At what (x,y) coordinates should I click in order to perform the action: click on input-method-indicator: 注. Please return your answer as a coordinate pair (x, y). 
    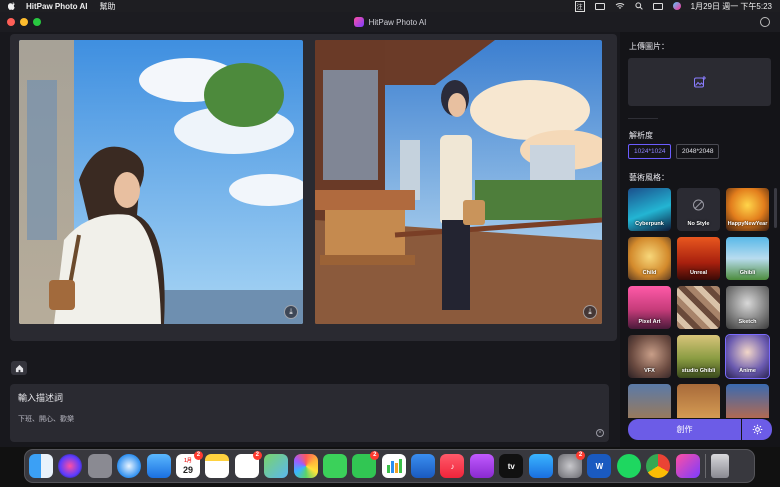
    Looking at the image, I should click on (579, 6).